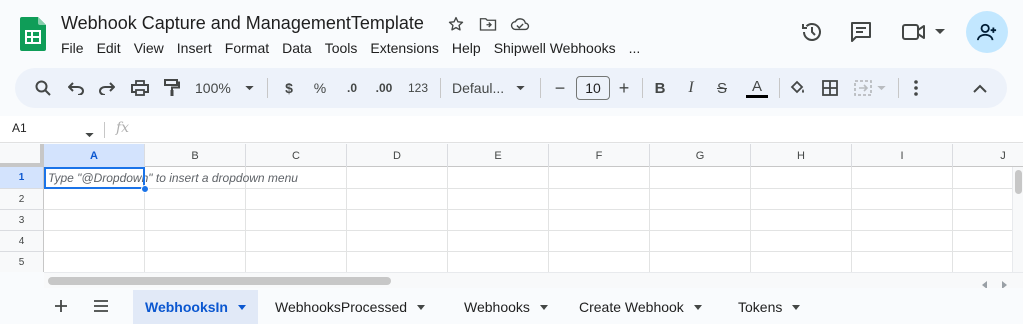 The height and width of the screenshot is (324, 1023). Describe the element at coordinates (812, 32) in the screenshot. I see `version-history-icon` at that location.